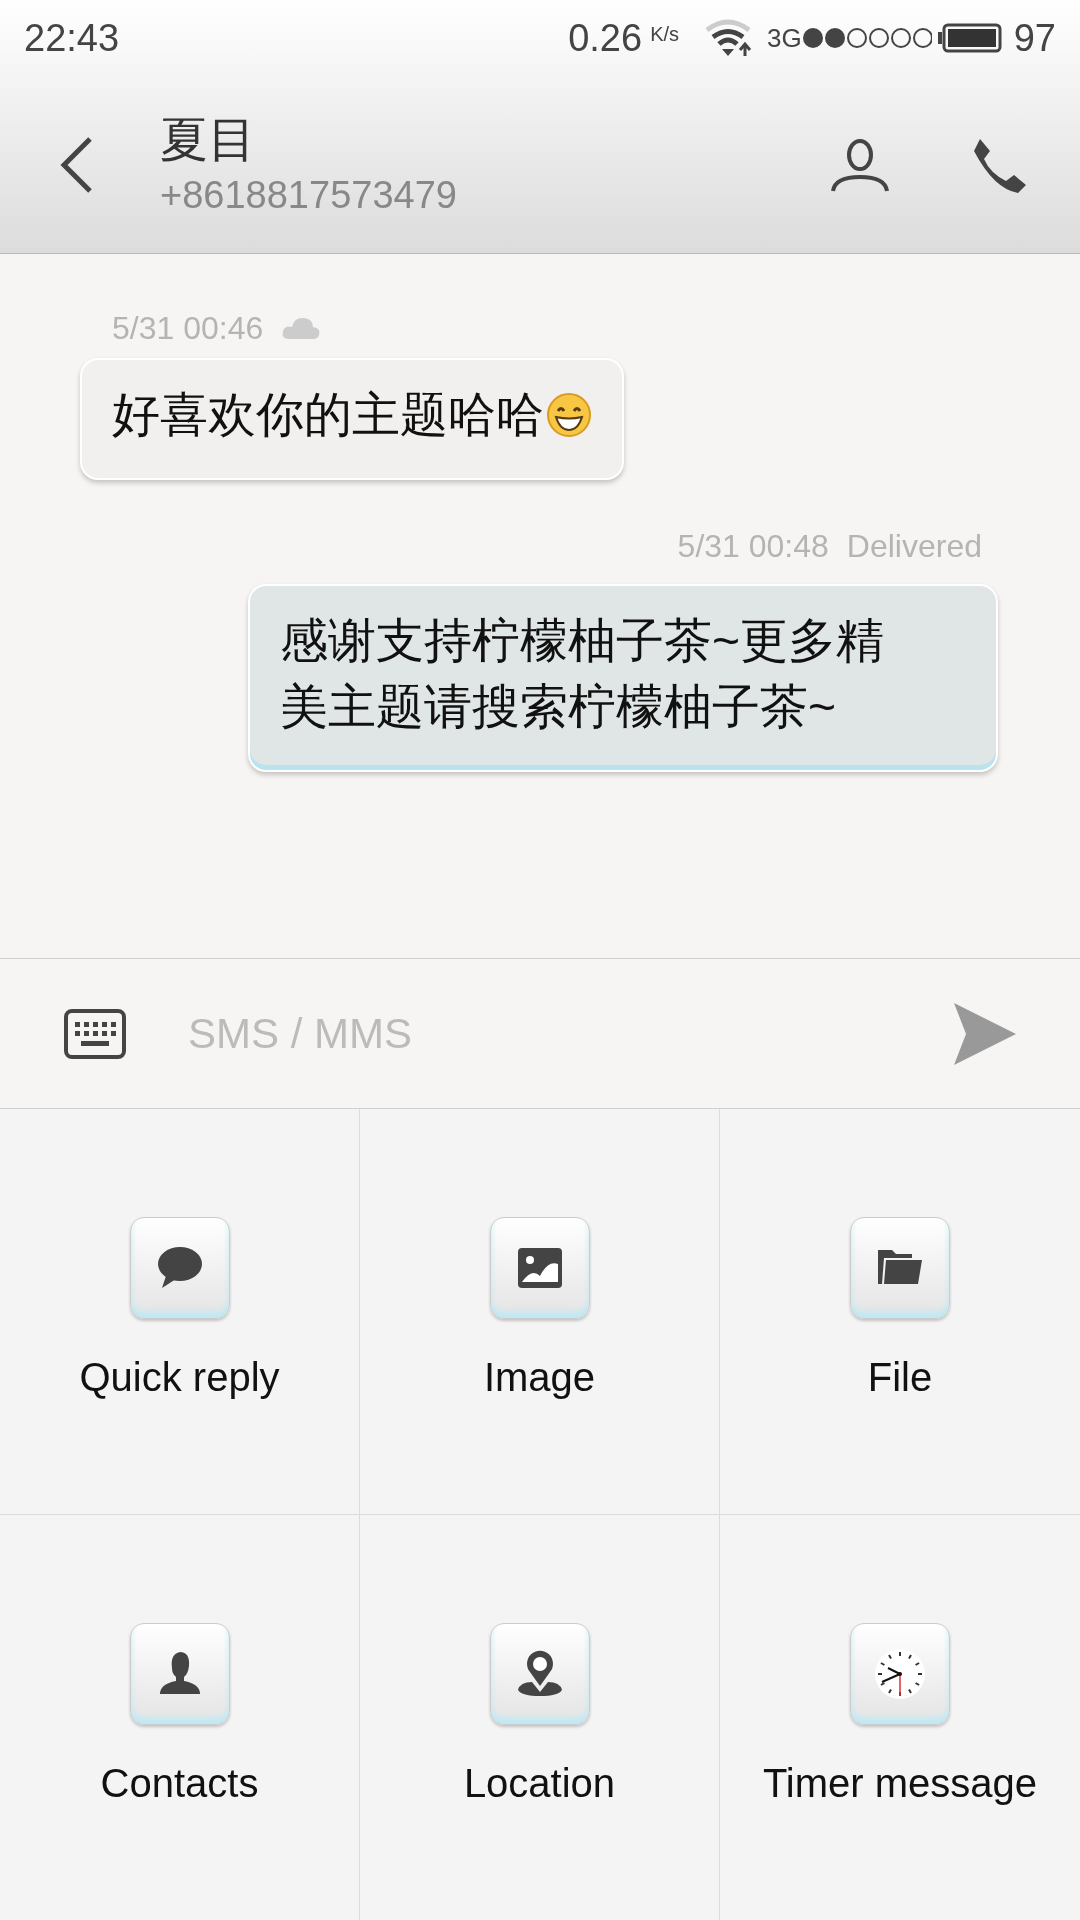  I want to click on signal-icon, so click(866, 38).